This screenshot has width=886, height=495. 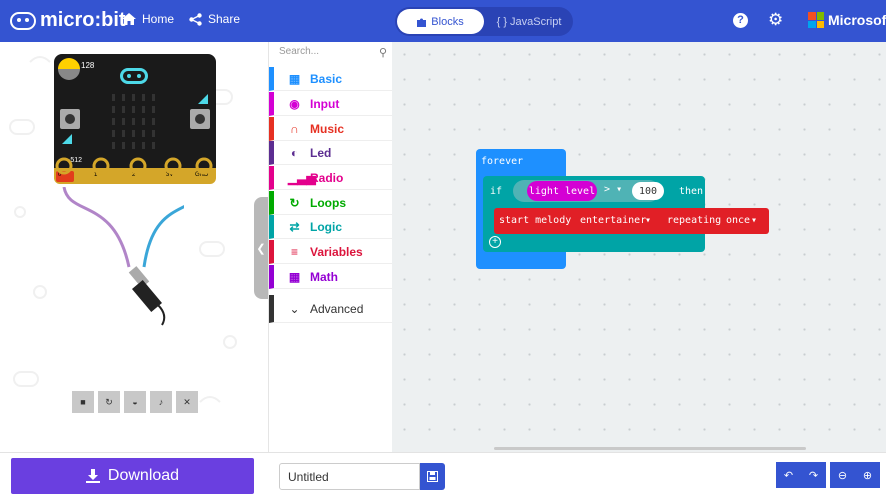 What do you see at coordinates (69, 69) in the screenshot?
I see `light-sensor-icon` at bounding box center [69, 69].